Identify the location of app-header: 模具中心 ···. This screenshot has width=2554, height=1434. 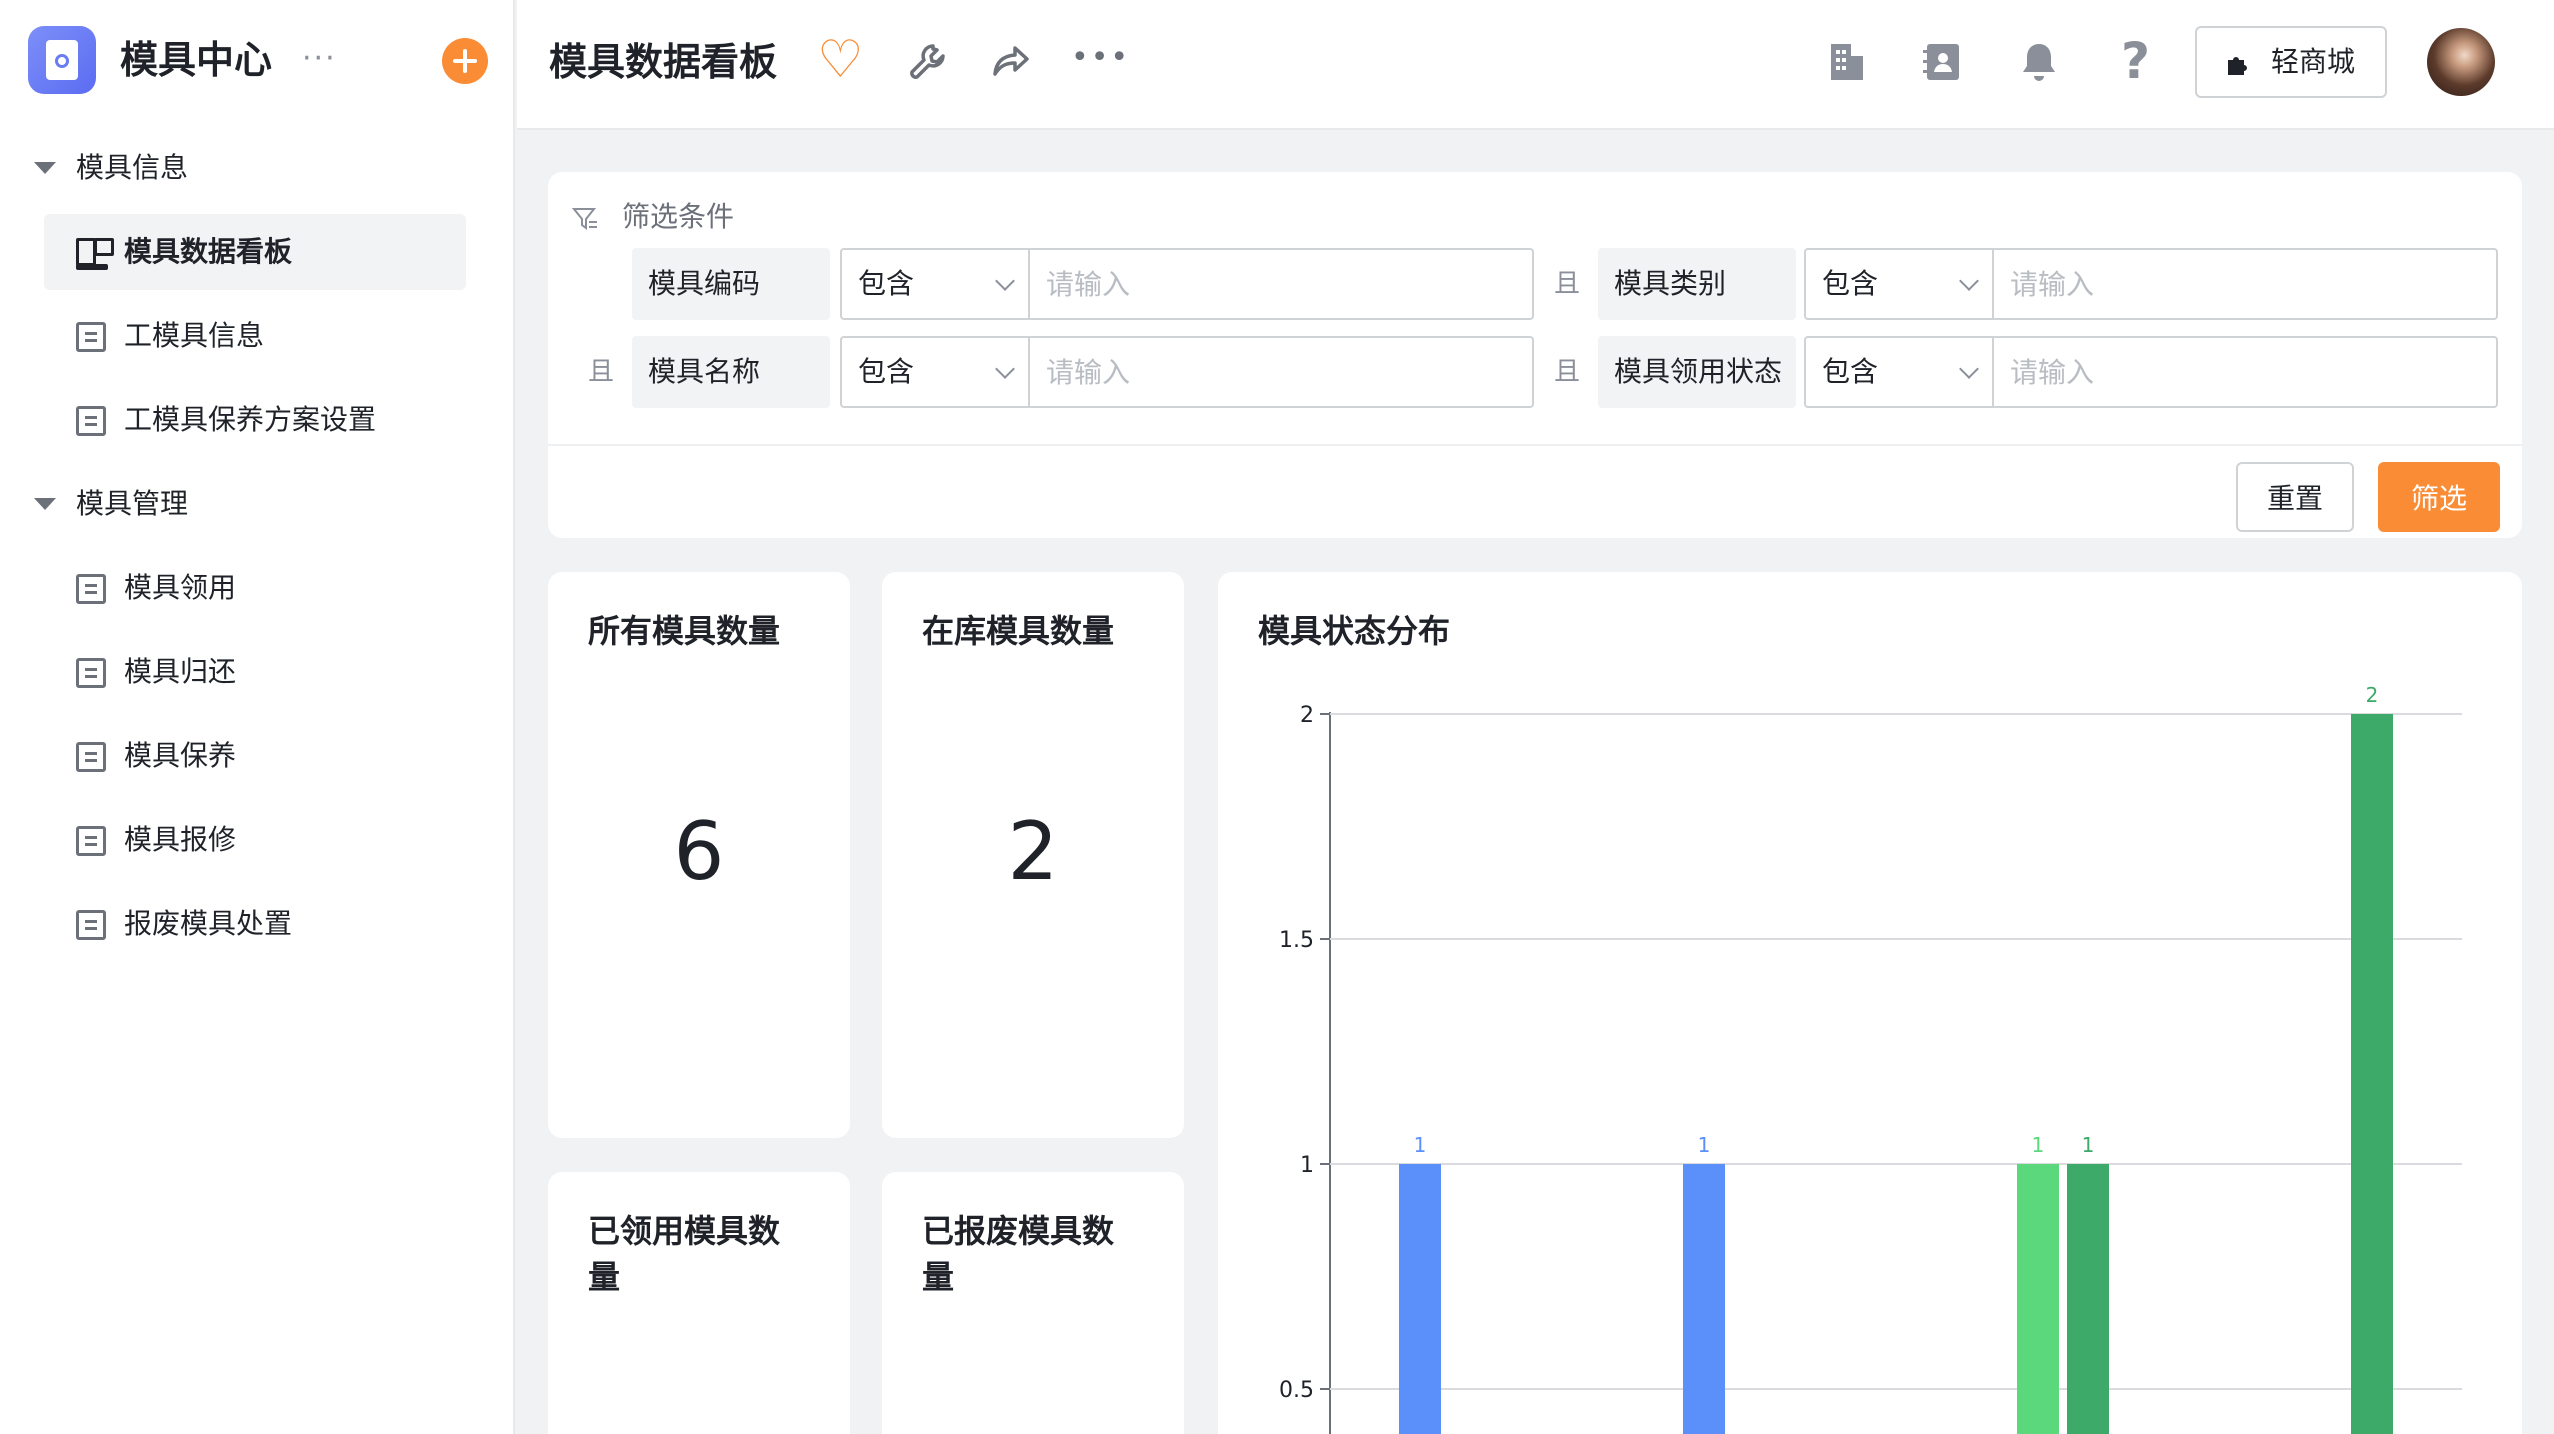
(257, 60).